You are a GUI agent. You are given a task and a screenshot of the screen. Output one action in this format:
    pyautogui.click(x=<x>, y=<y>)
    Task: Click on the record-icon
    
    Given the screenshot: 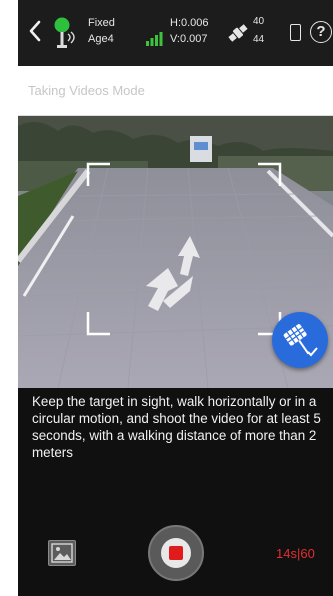 What is the action you would take?
    pyautogui.click(x=176, y=553)
    